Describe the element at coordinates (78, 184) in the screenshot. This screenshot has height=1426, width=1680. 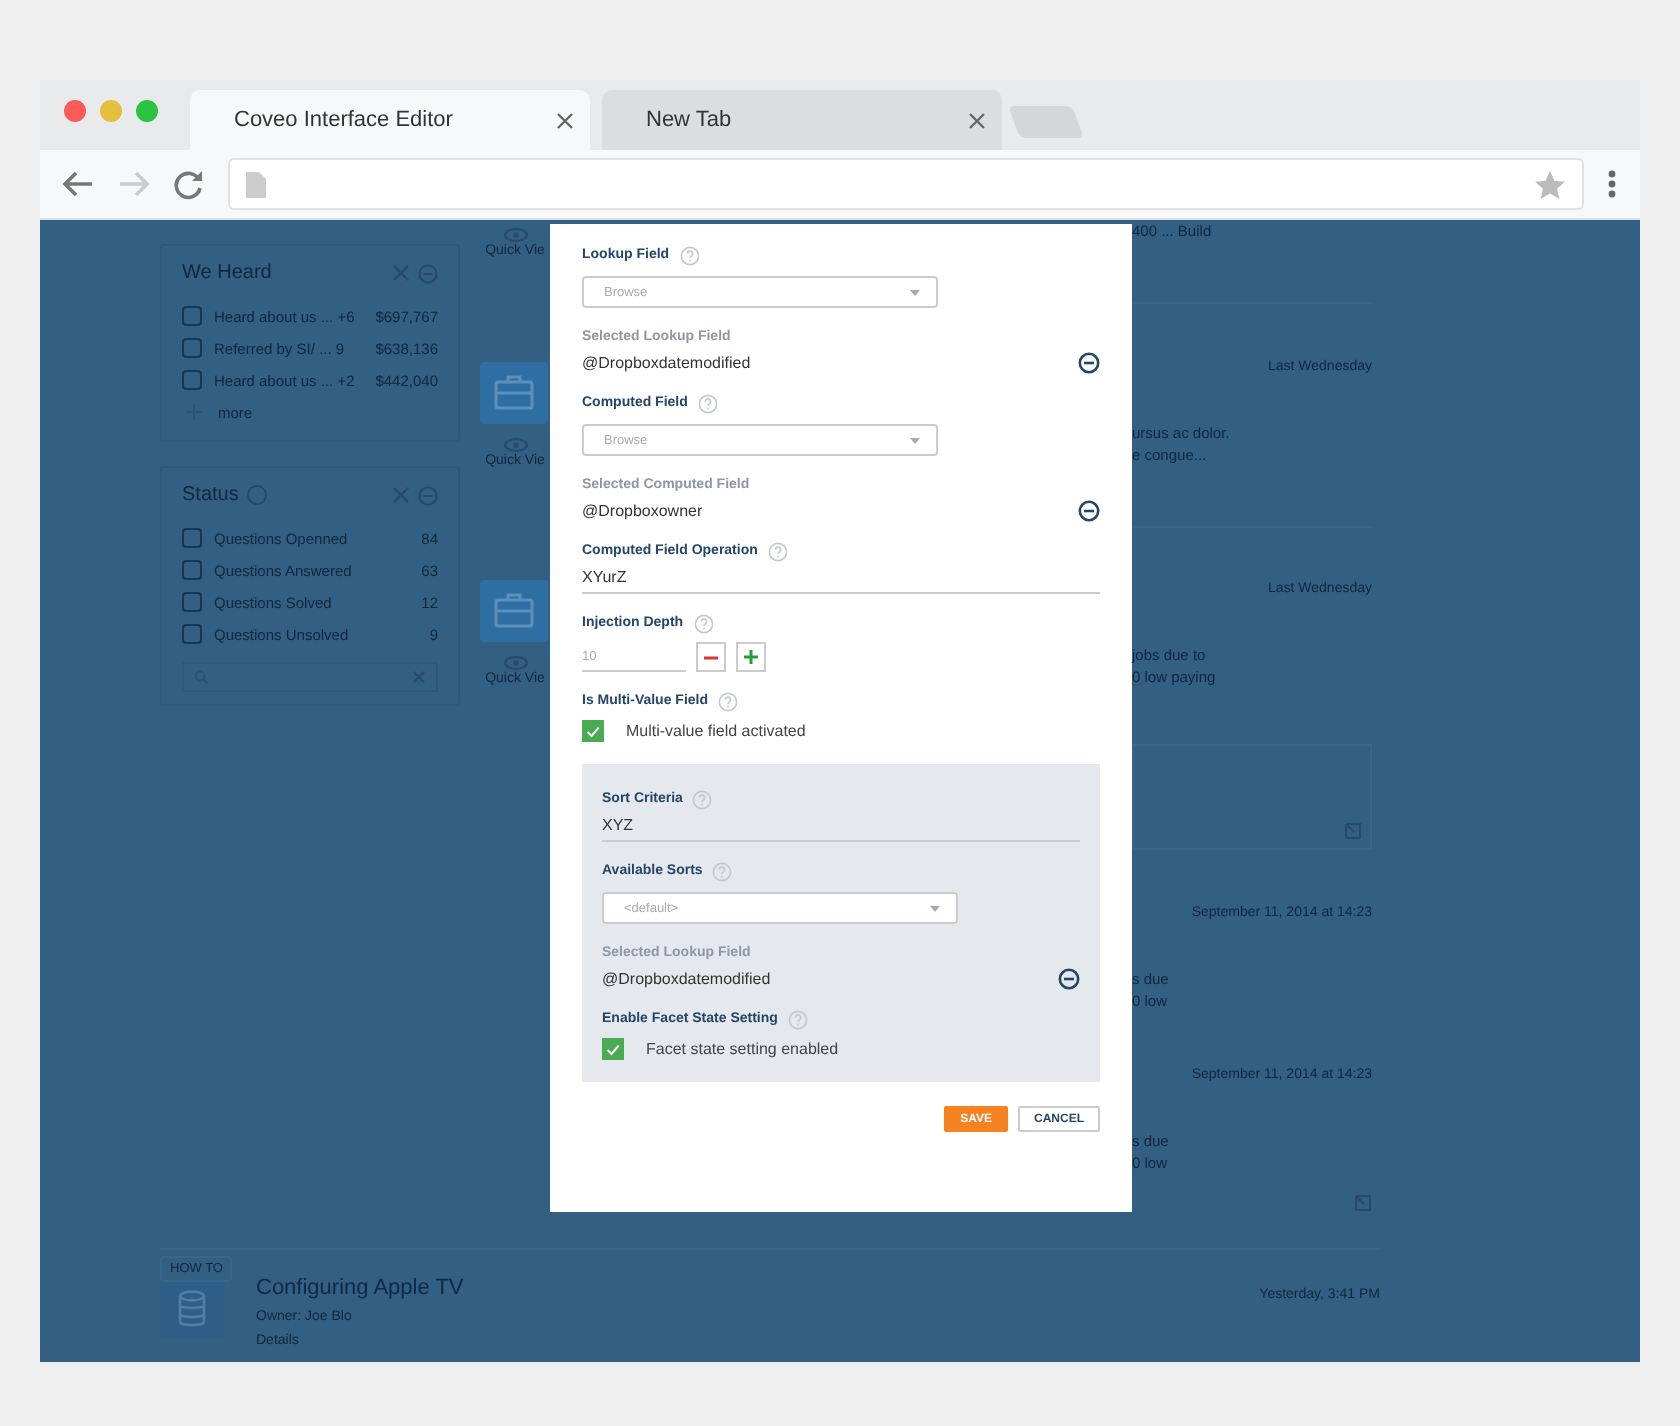
I see `back-arrow-icon` at that location.